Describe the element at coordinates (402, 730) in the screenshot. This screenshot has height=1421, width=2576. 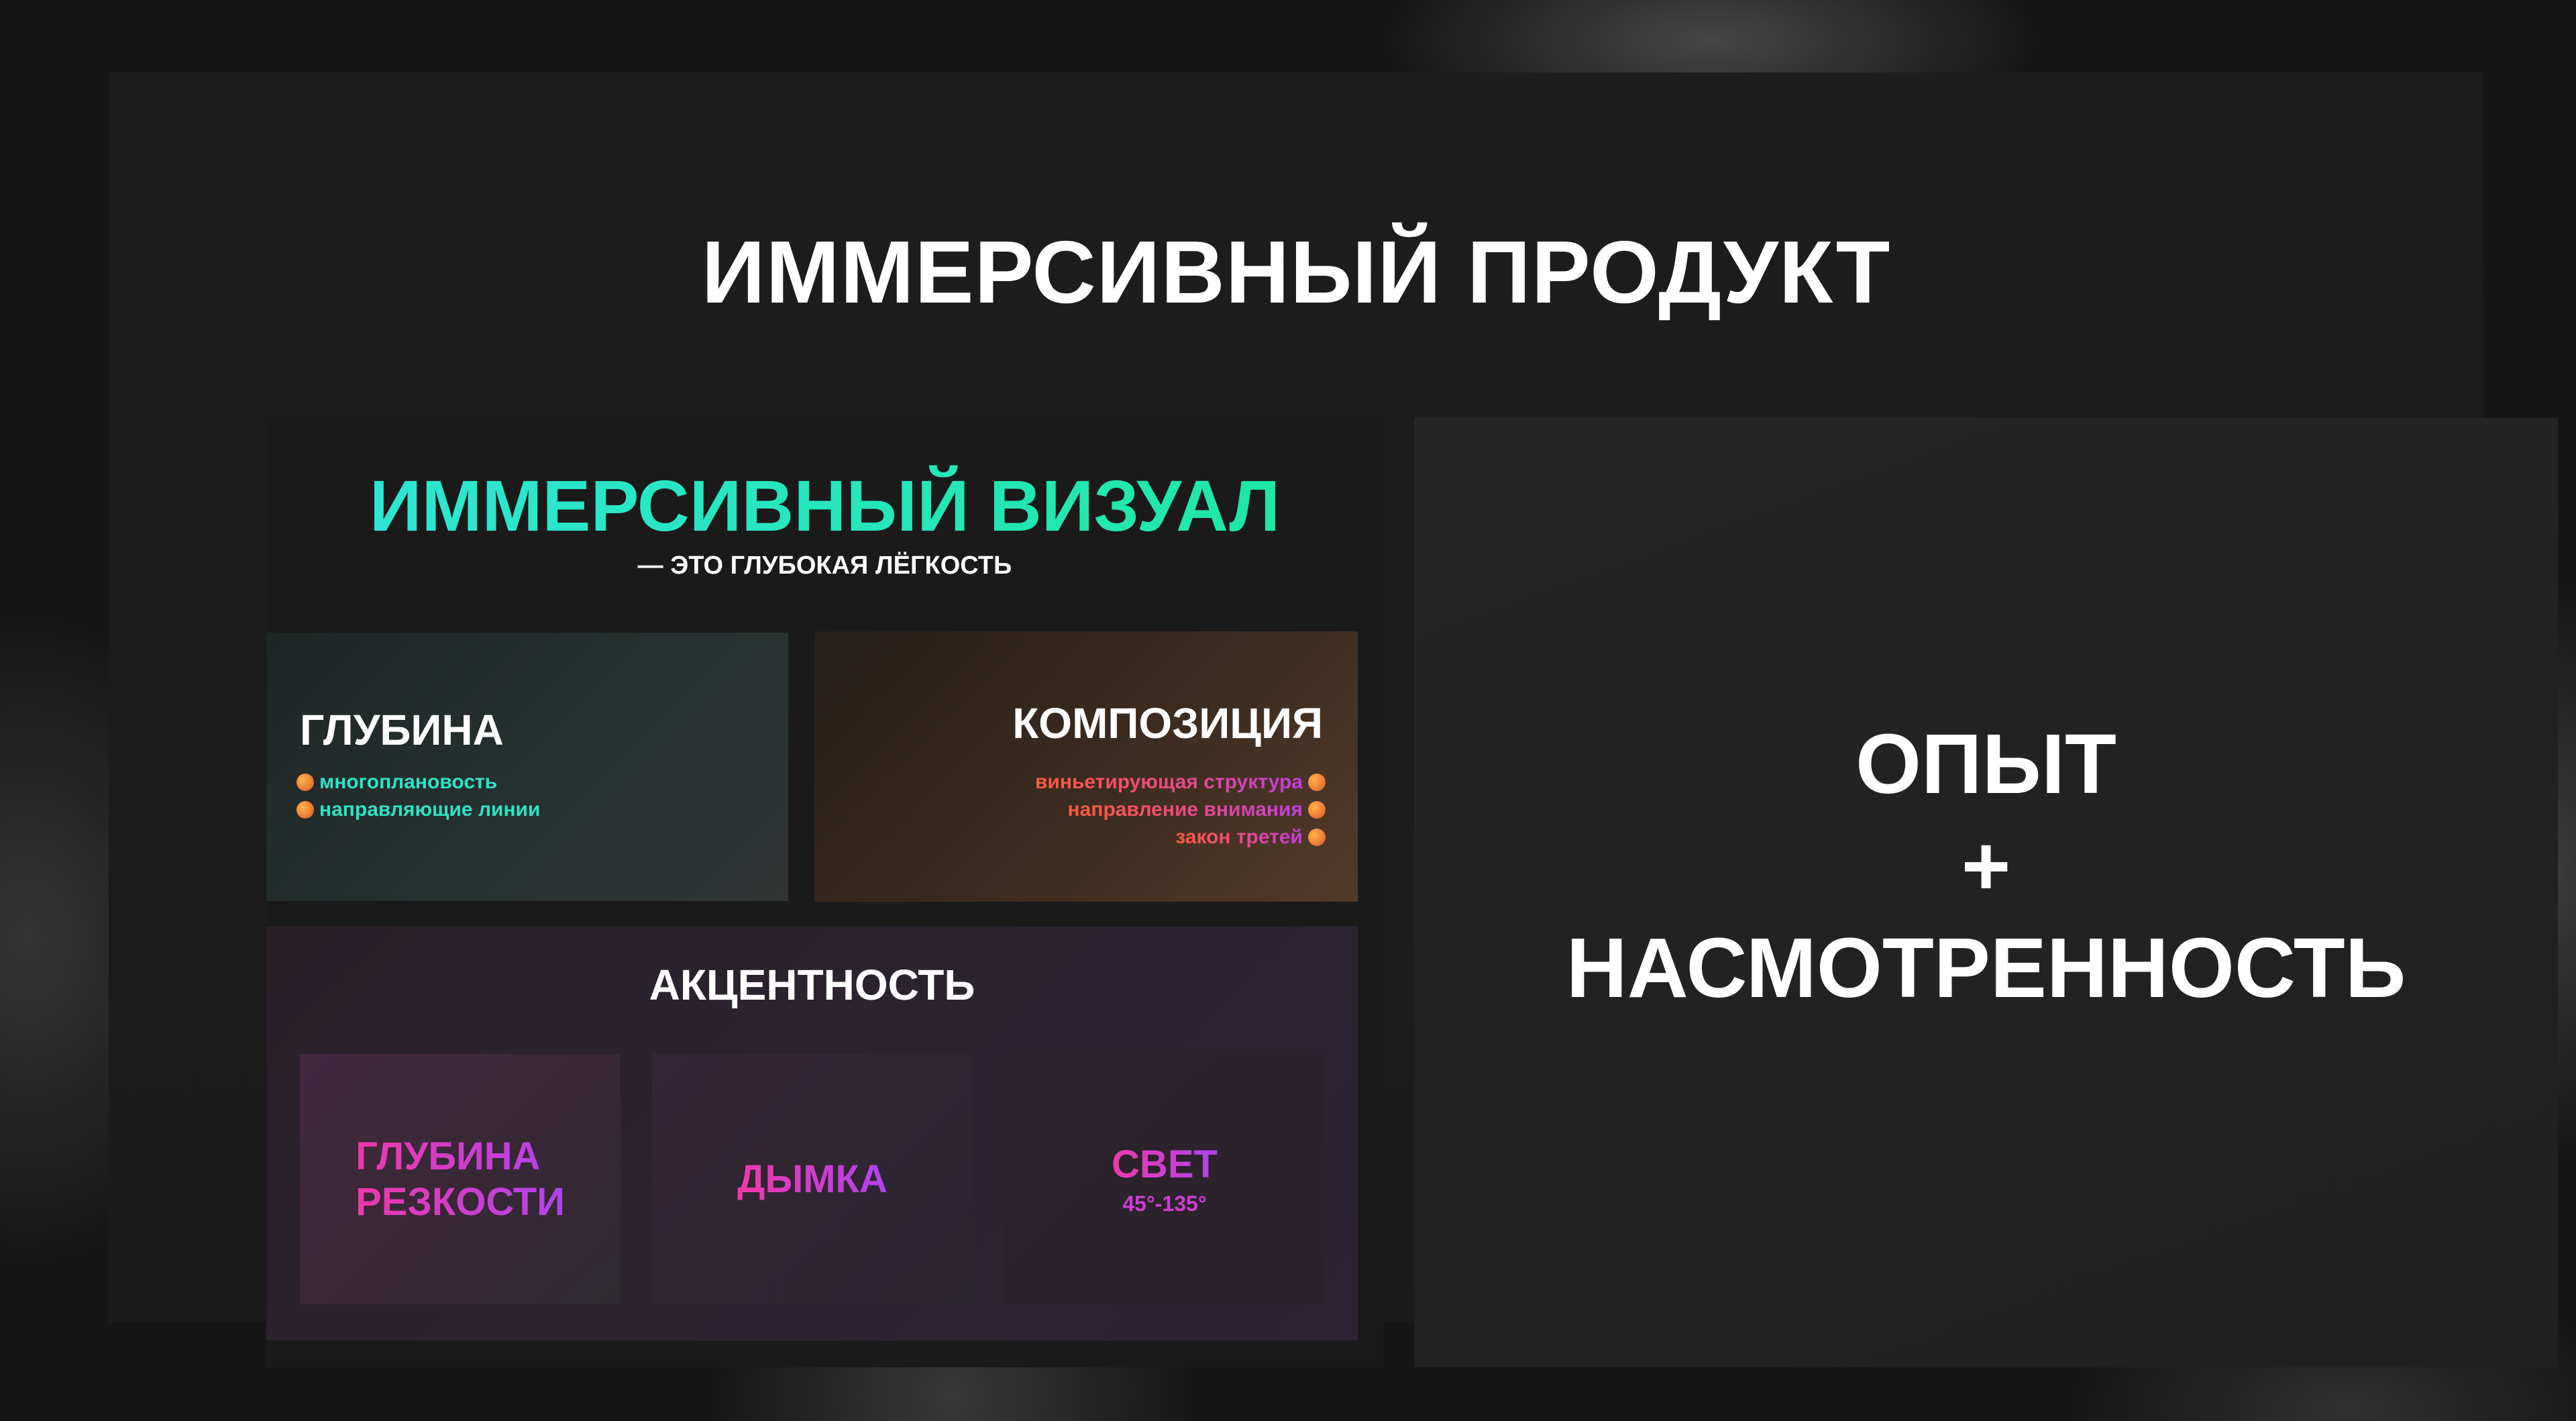
I see `depth-title: ГЛУБИНА` at that location.